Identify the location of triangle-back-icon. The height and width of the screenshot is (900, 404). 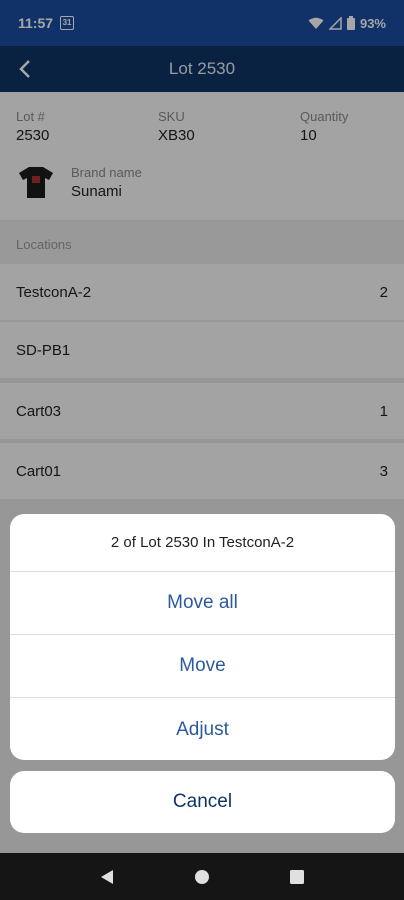
(107, 876).